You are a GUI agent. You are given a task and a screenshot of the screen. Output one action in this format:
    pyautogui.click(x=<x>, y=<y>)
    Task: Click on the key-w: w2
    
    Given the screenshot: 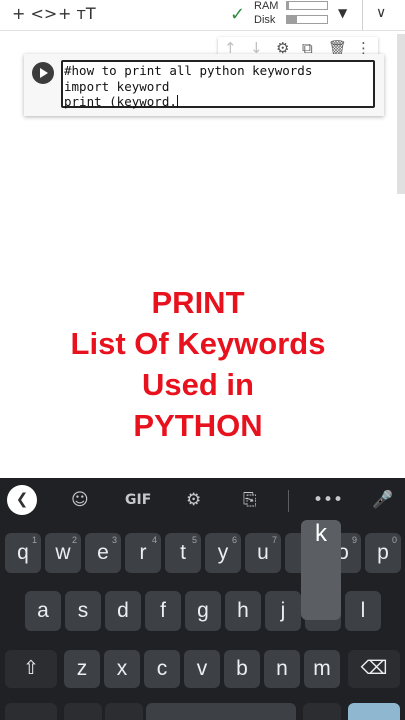 What is the action you would take?
    pyautogui.click(x=63, y=553)
    